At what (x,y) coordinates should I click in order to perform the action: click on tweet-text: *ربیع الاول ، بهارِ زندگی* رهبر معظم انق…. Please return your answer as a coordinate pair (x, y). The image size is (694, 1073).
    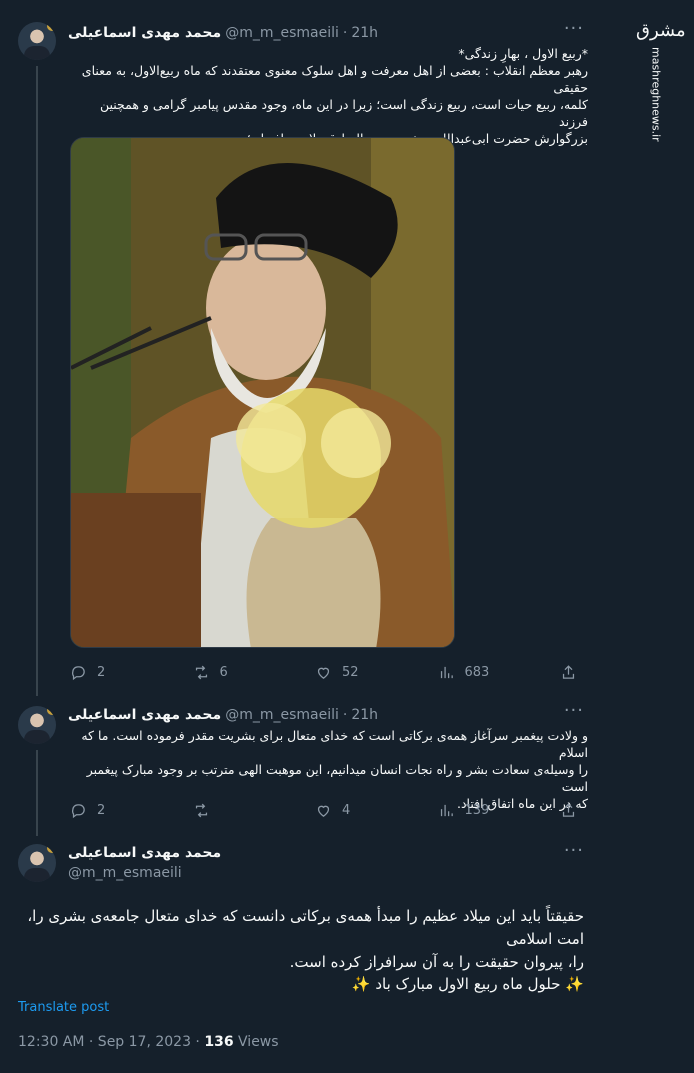
    Looking at the image, I should click on (334, 96).